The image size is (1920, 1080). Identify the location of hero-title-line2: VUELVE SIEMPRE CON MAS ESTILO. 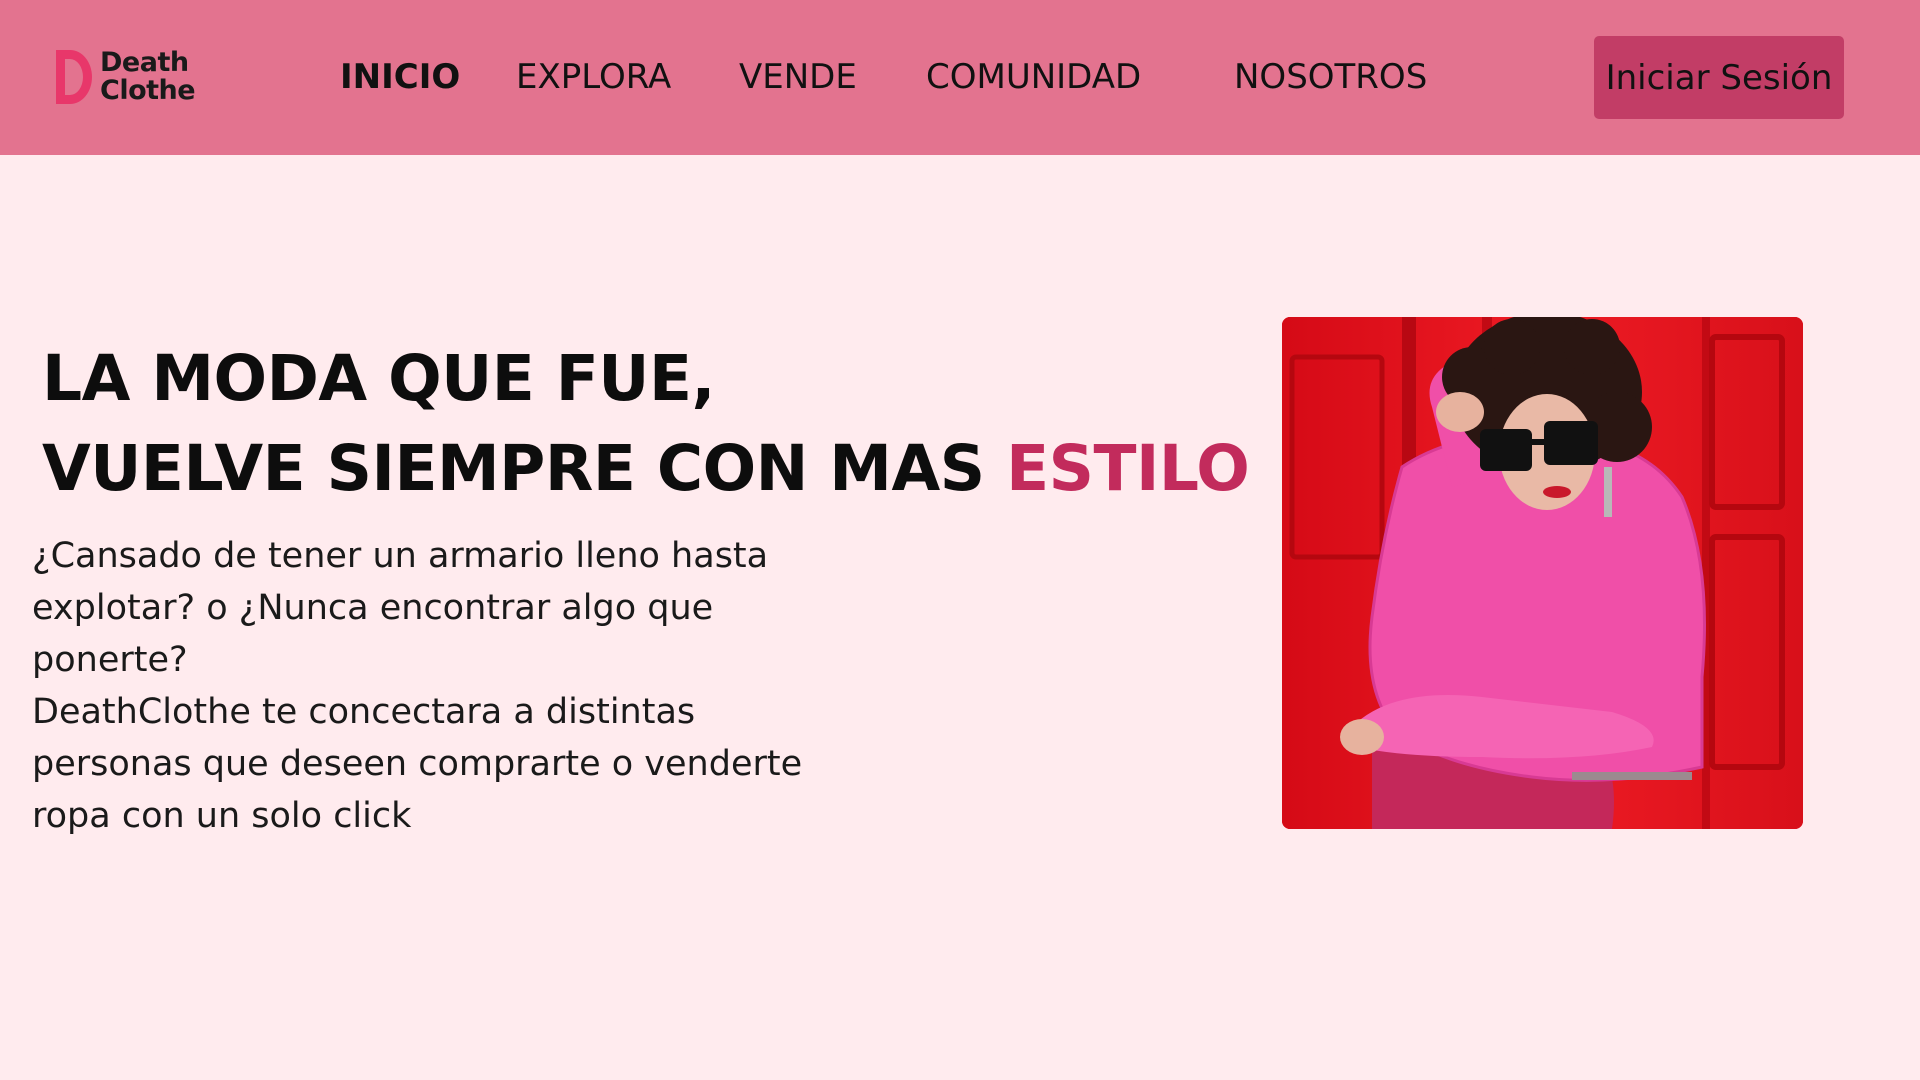
(646, 469).